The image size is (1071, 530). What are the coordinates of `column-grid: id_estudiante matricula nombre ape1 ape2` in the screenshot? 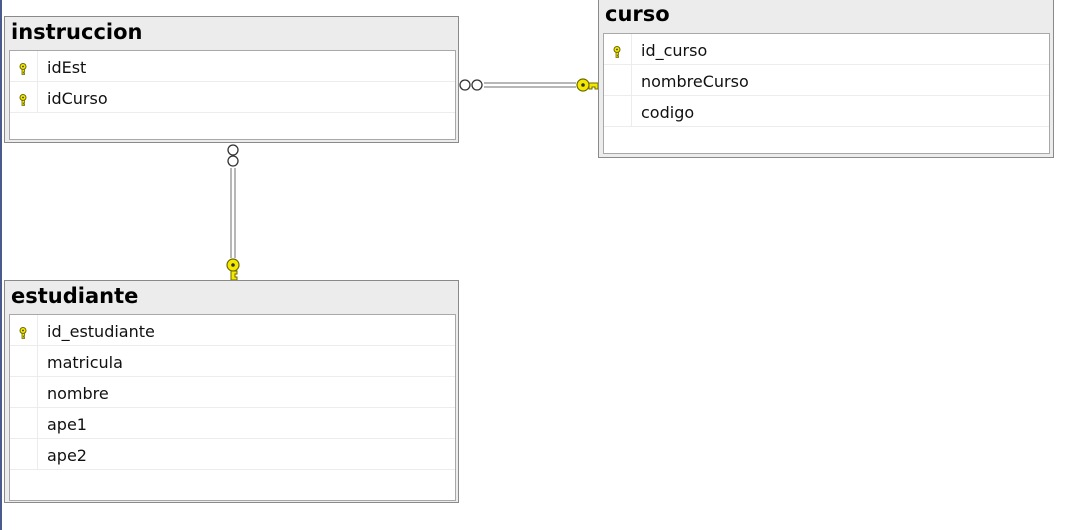 It's located at (232, 407).